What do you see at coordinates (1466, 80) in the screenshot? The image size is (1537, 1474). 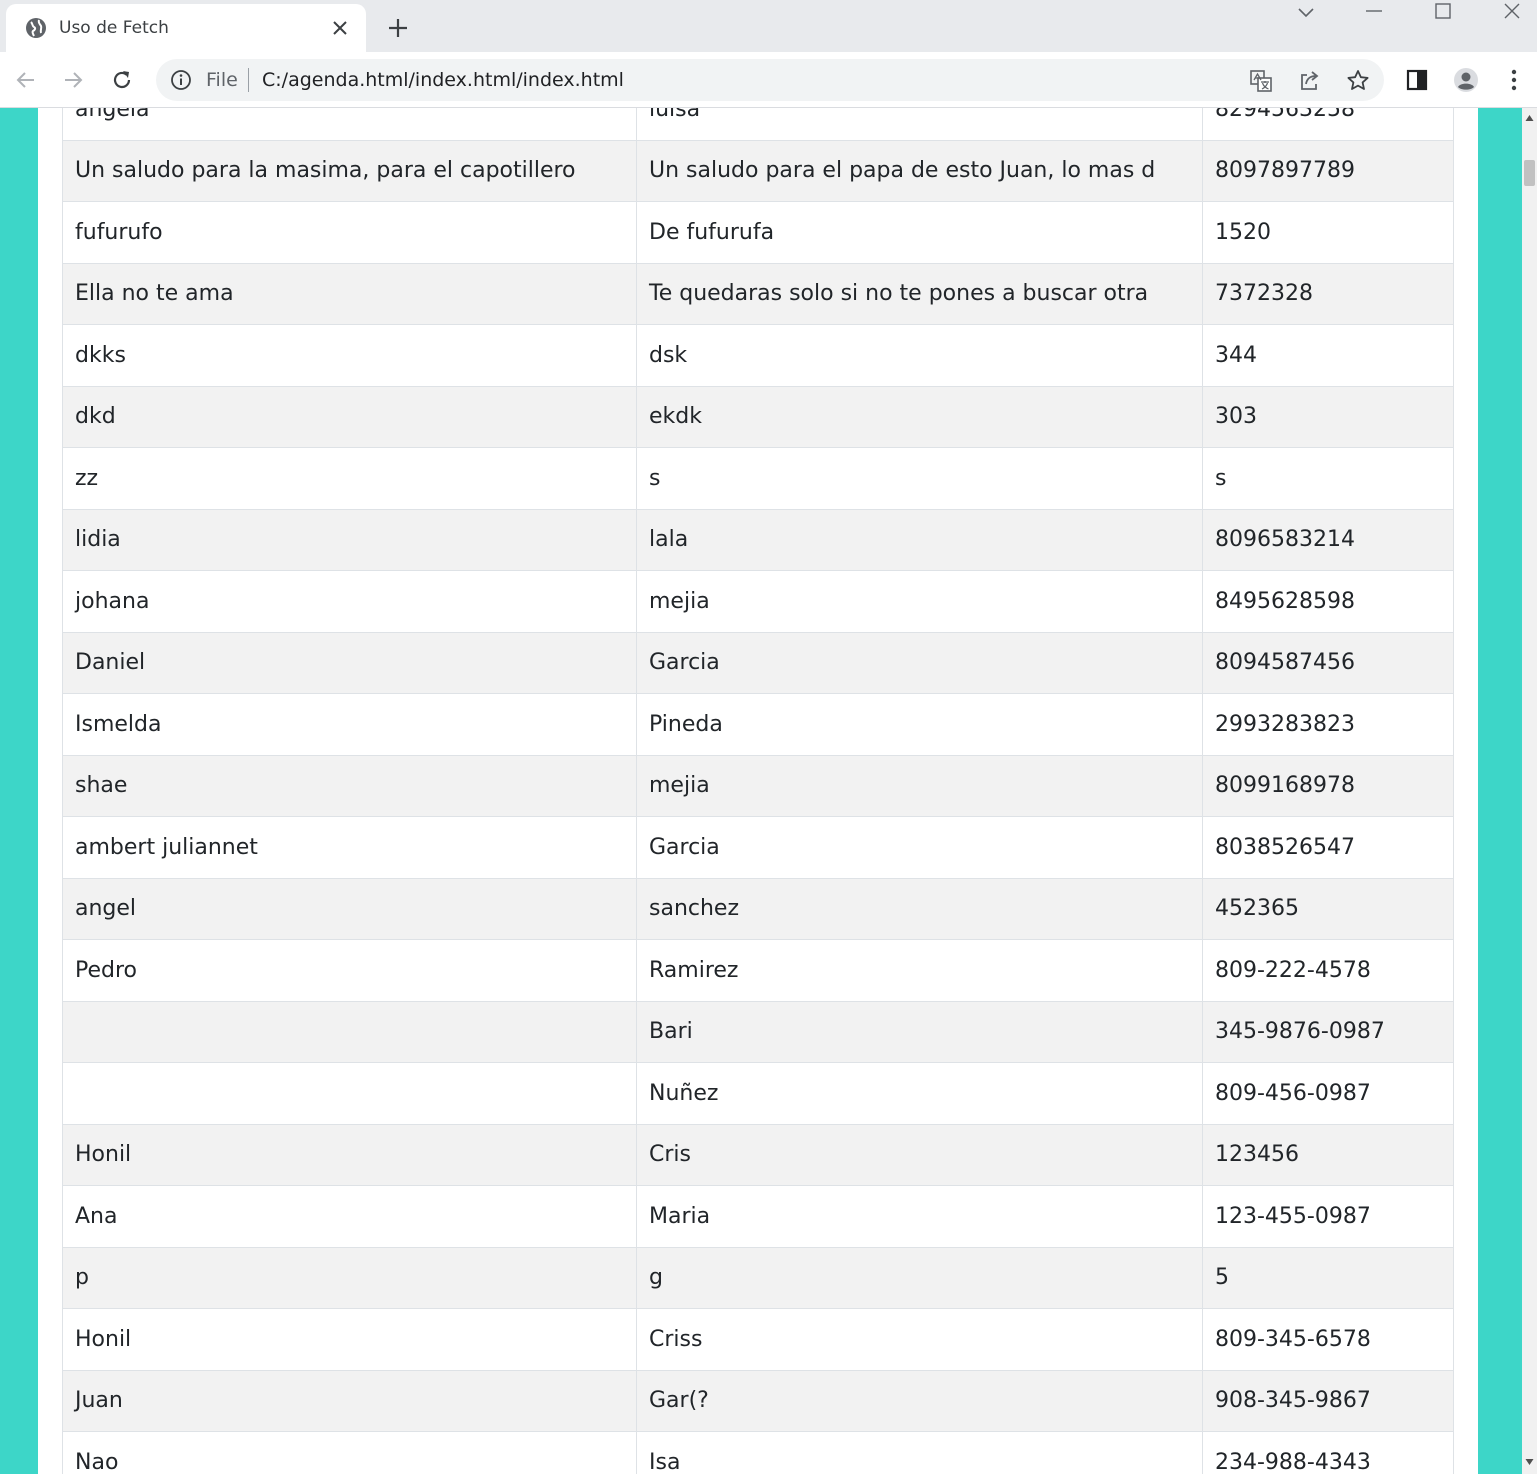 I see `profile-avatar-icon` at bounding box center [1466, 80].